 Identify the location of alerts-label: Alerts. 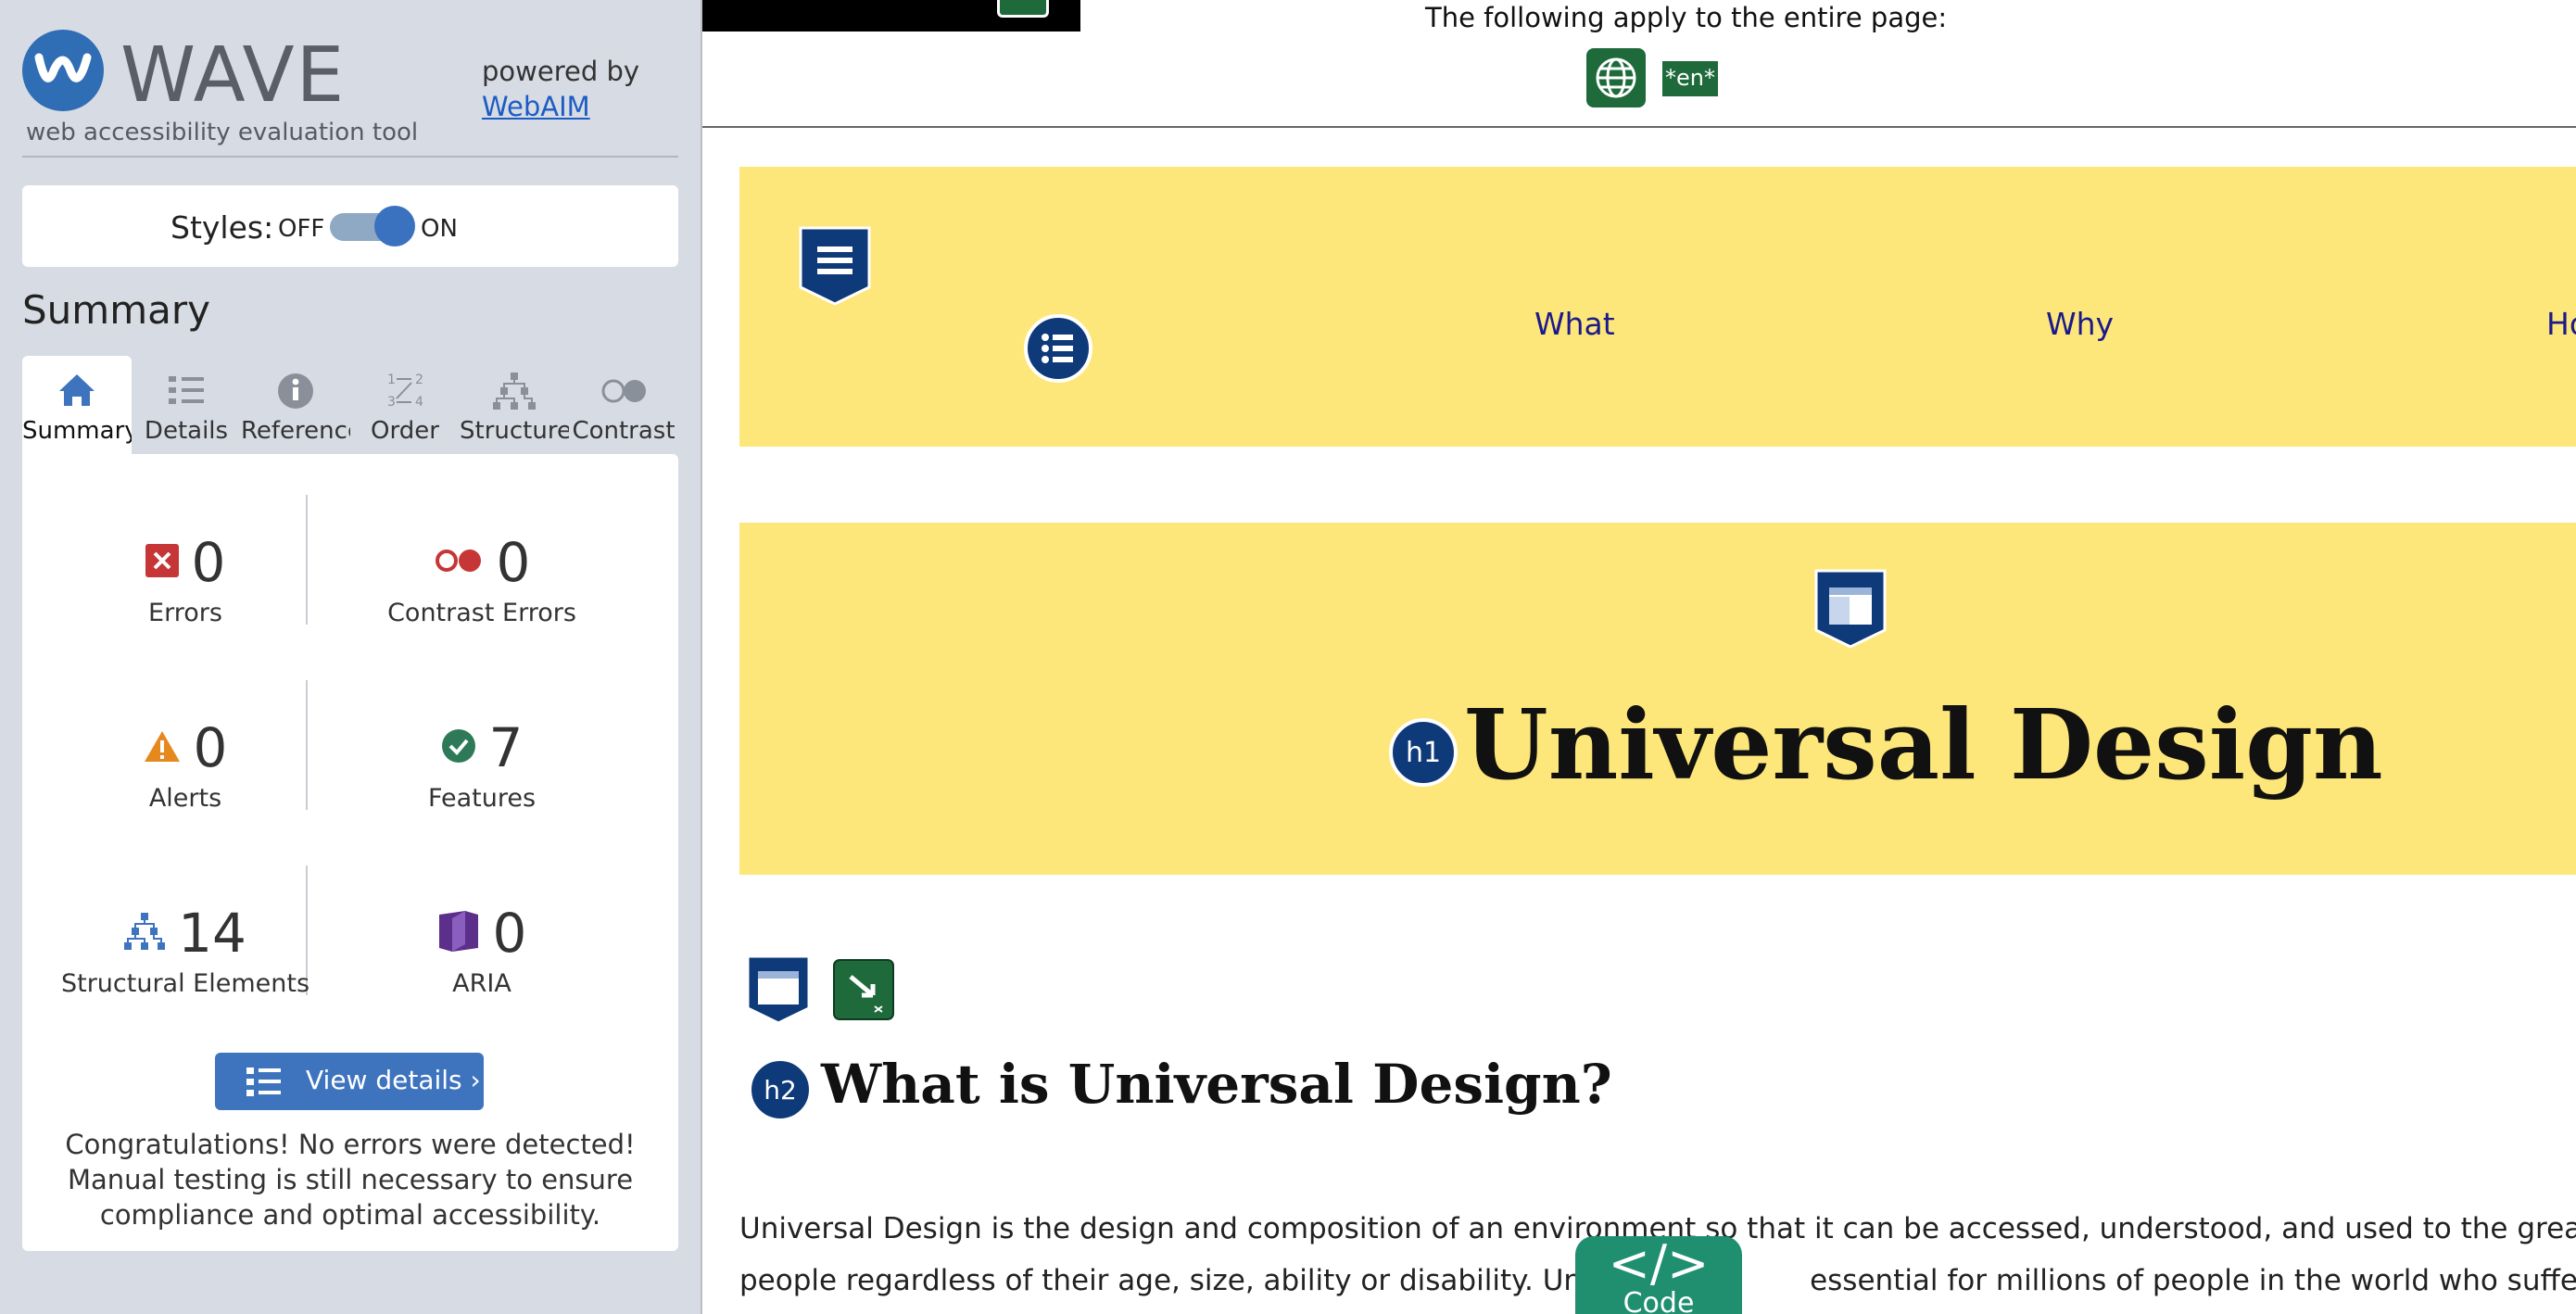
(185, 798).